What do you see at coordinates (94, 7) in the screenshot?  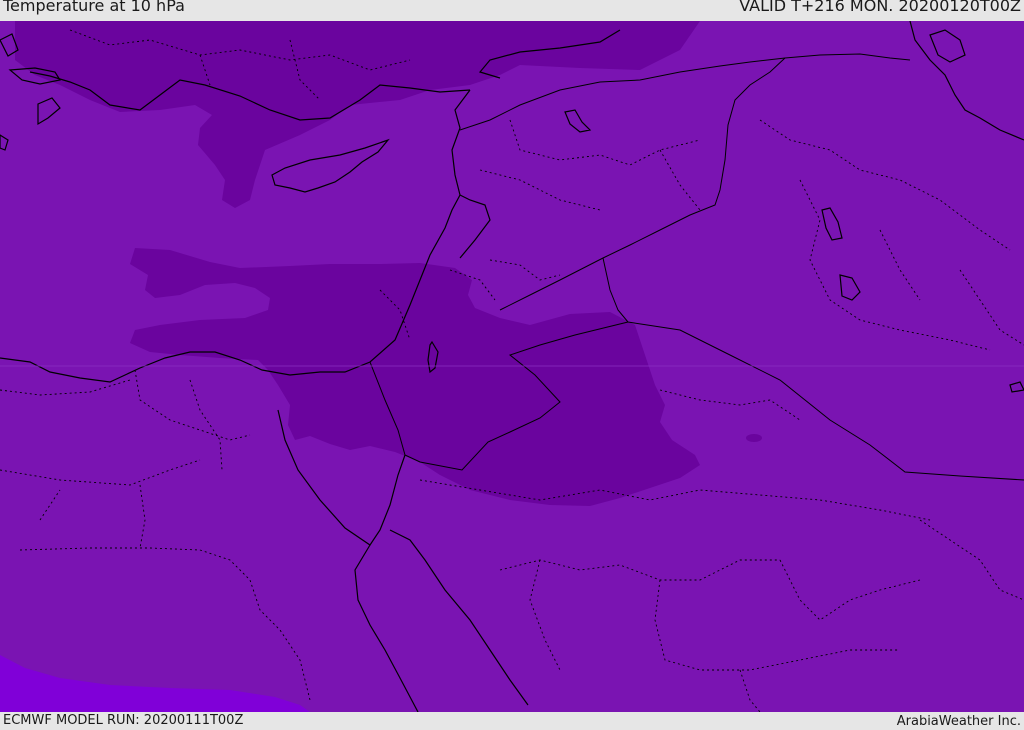 I see `map-title: Temperature at 10 hPa` at bounding box center [94, 7].